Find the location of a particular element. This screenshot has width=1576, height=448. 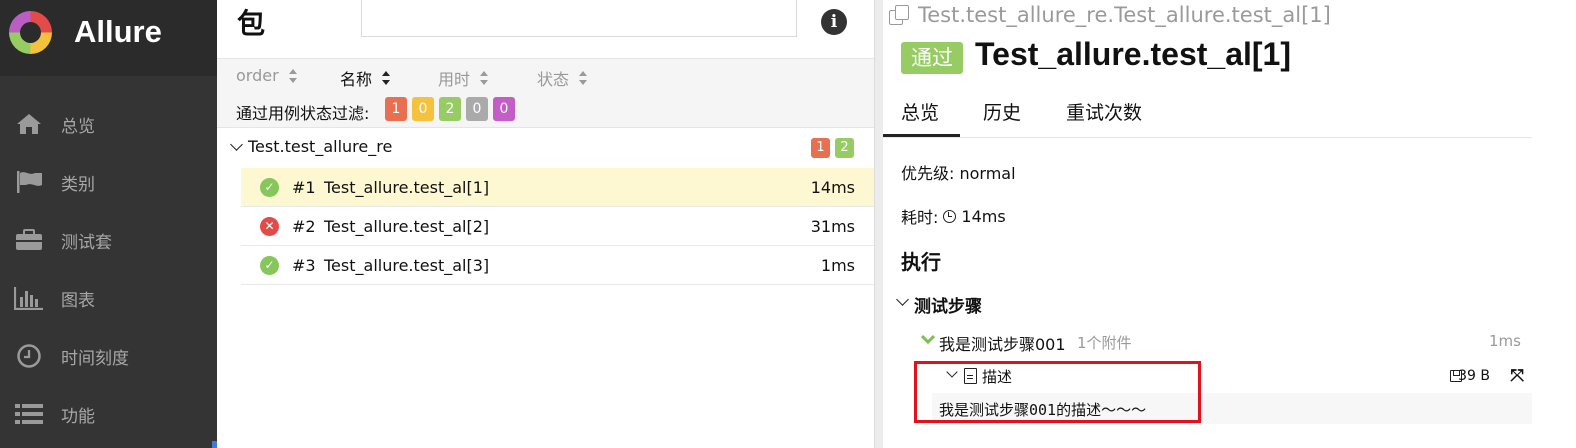

steps-heading: 测试步骤 is located at coordinates (948, 304).